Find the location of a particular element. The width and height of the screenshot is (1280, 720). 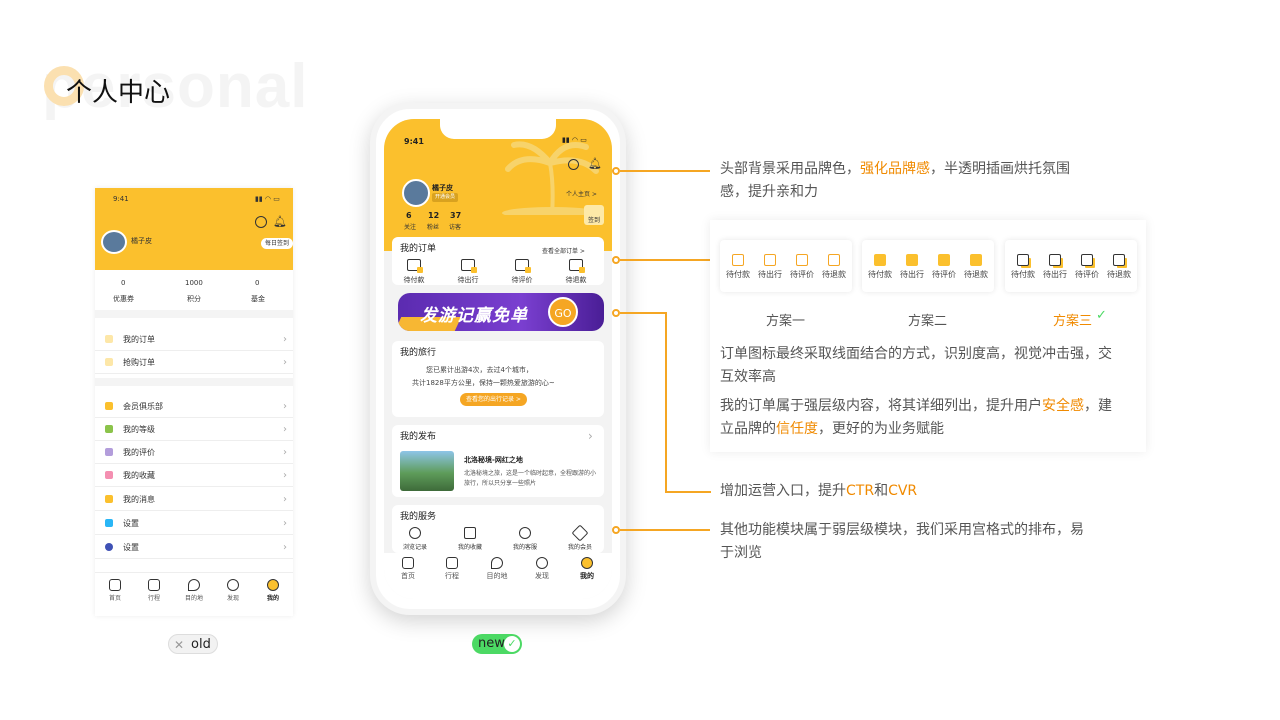

diamond-icon is located at coordinates (580, 533).